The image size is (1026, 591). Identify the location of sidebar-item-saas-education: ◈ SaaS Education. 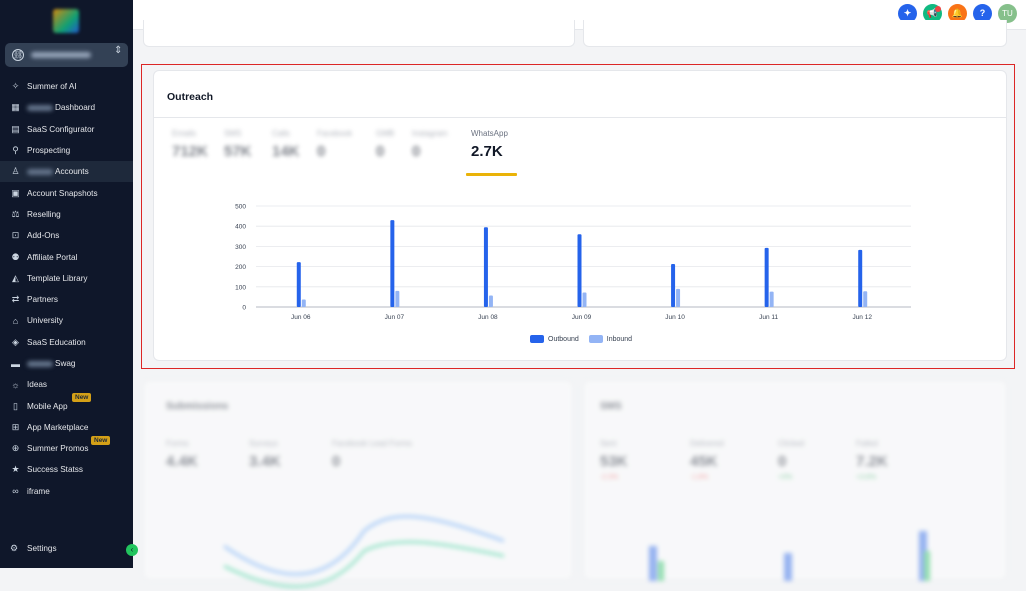
(66, 342).